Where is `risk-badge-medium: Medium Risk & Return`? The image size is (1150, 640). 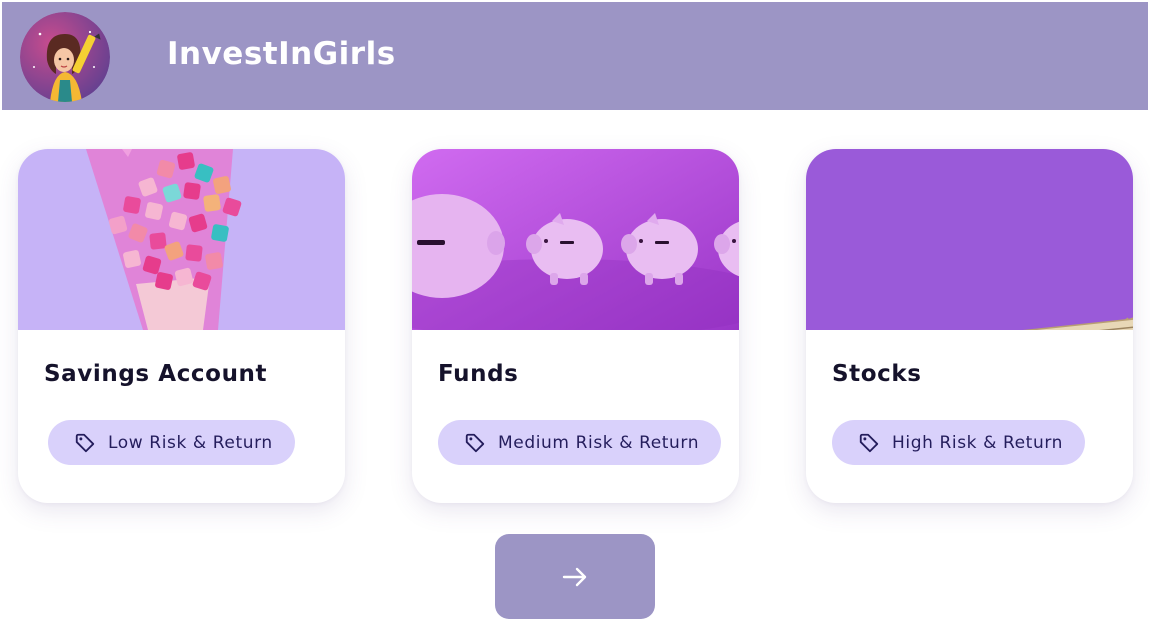 risk-badge-medium: Medium Risk & Return is located at coordinates (580, 442).